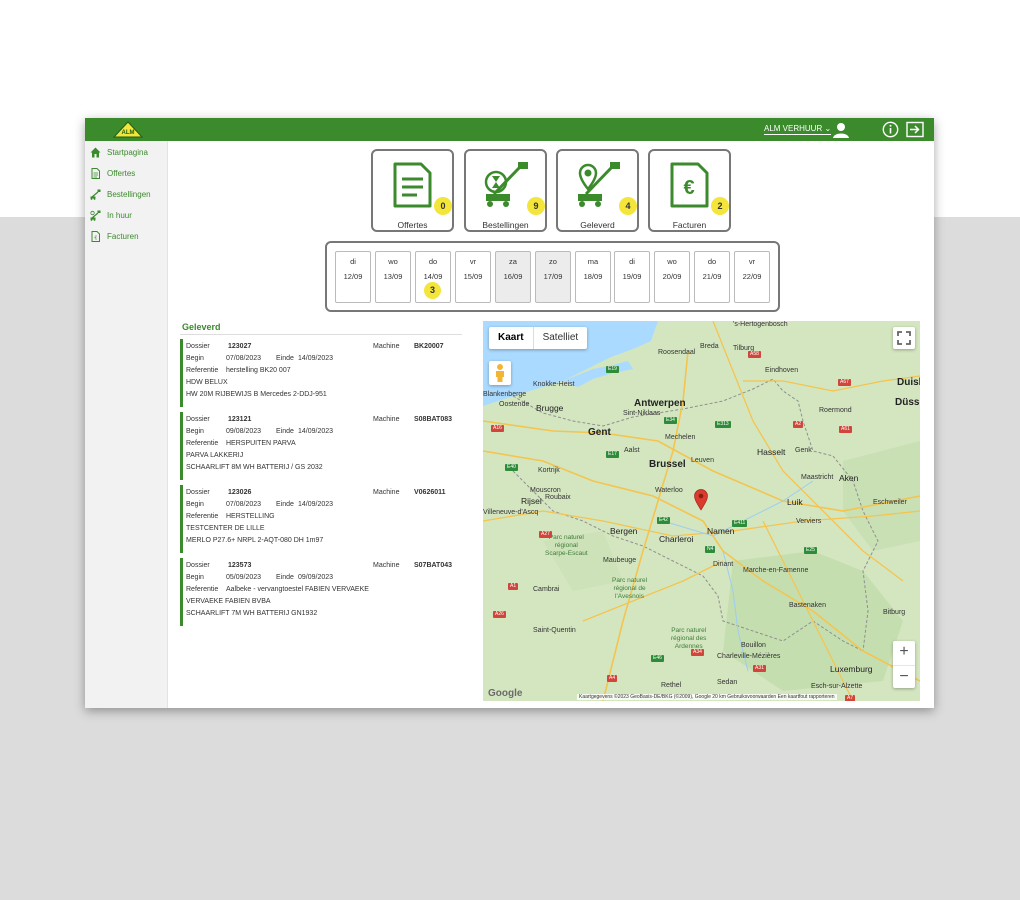 The height and width of the screenshot is (900, 1020). I want to click on calendar-day: do 21/09, so click(712, 277).